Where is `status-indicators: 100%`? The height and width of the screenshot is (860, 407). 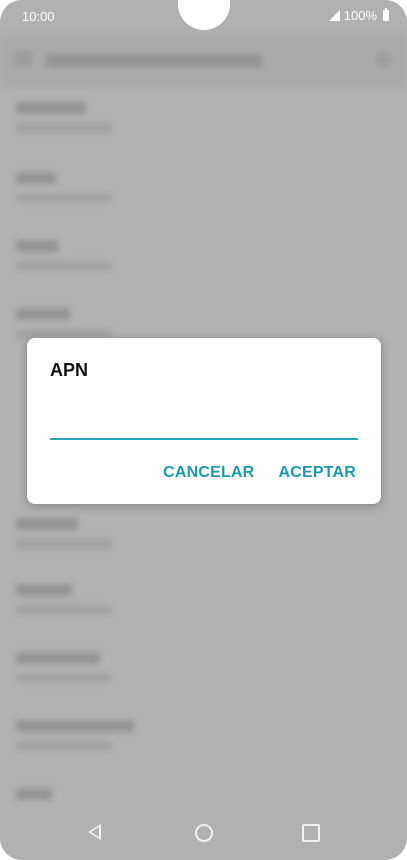
status-indicators: 100% is located at coordinates (358, 15).